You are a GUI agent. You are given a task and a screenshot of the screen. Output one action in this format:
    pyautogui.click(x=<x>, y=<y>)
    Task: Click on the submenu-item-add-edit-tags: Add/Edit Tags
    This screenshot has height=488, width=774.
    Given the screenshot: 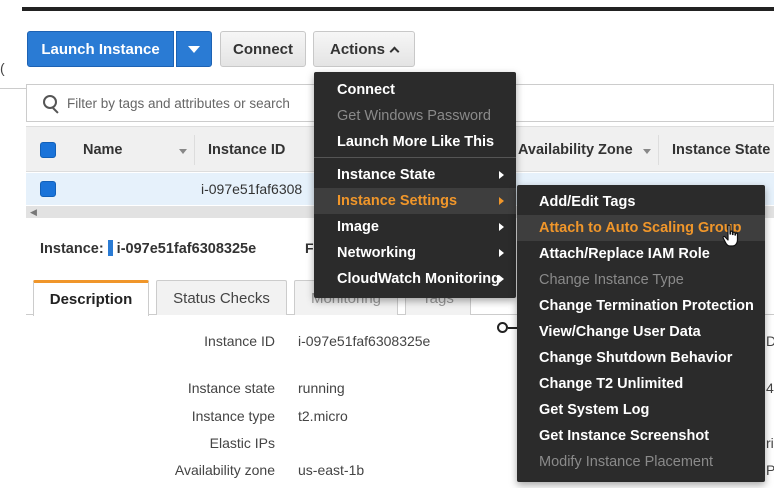 What is the action you would take?
    pyautogui.click(x=641, y=202)
    